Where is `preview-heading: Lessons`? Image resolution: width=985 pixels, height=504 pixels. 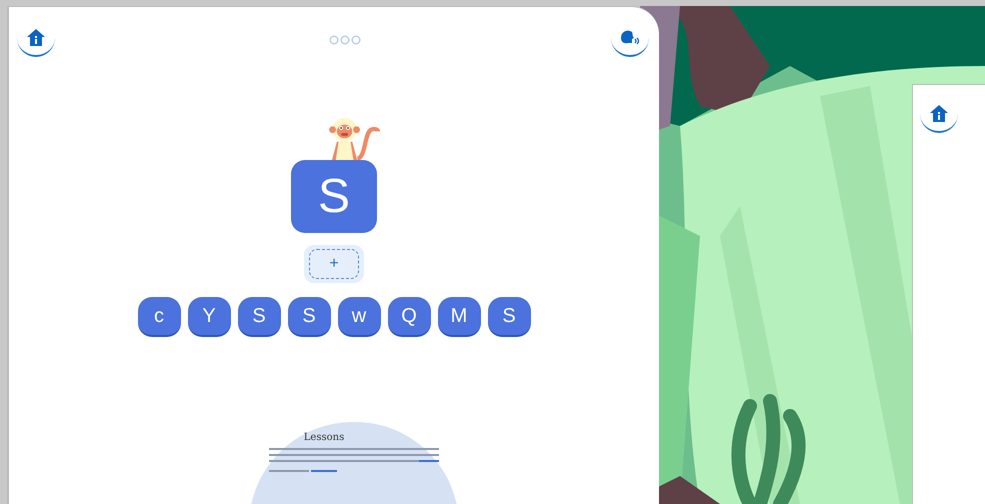 preview-heading: Lessons is located at coordinates (324, 438).